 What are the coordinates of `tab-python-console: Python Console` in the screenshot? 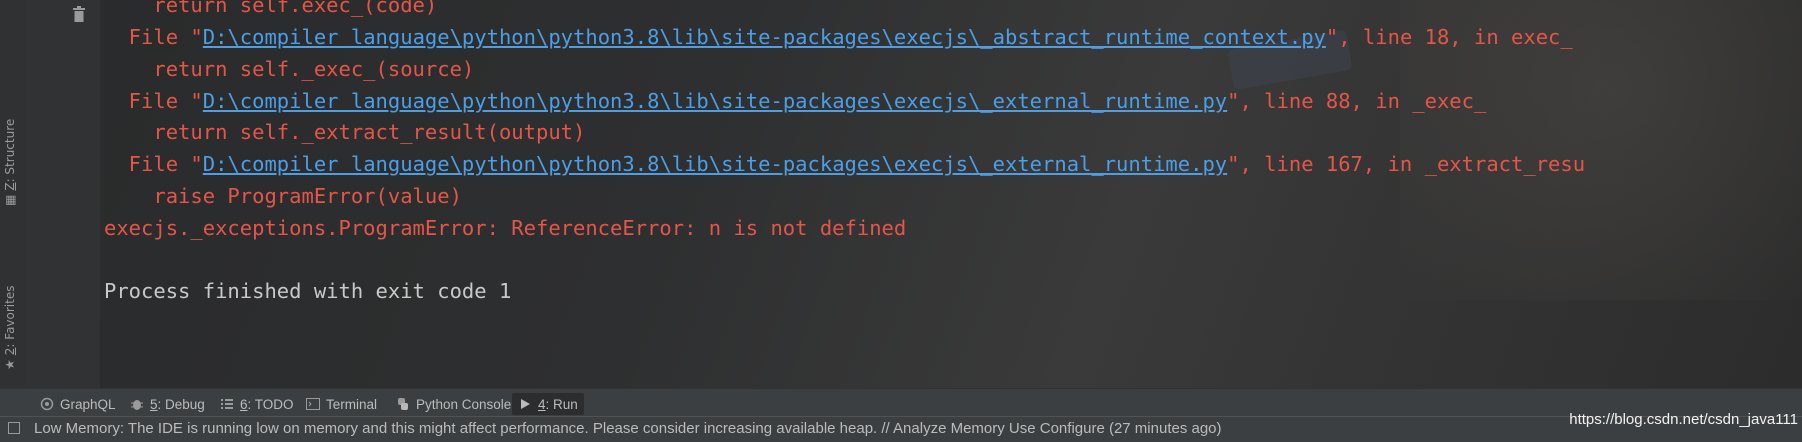 It's located at (453, 404).